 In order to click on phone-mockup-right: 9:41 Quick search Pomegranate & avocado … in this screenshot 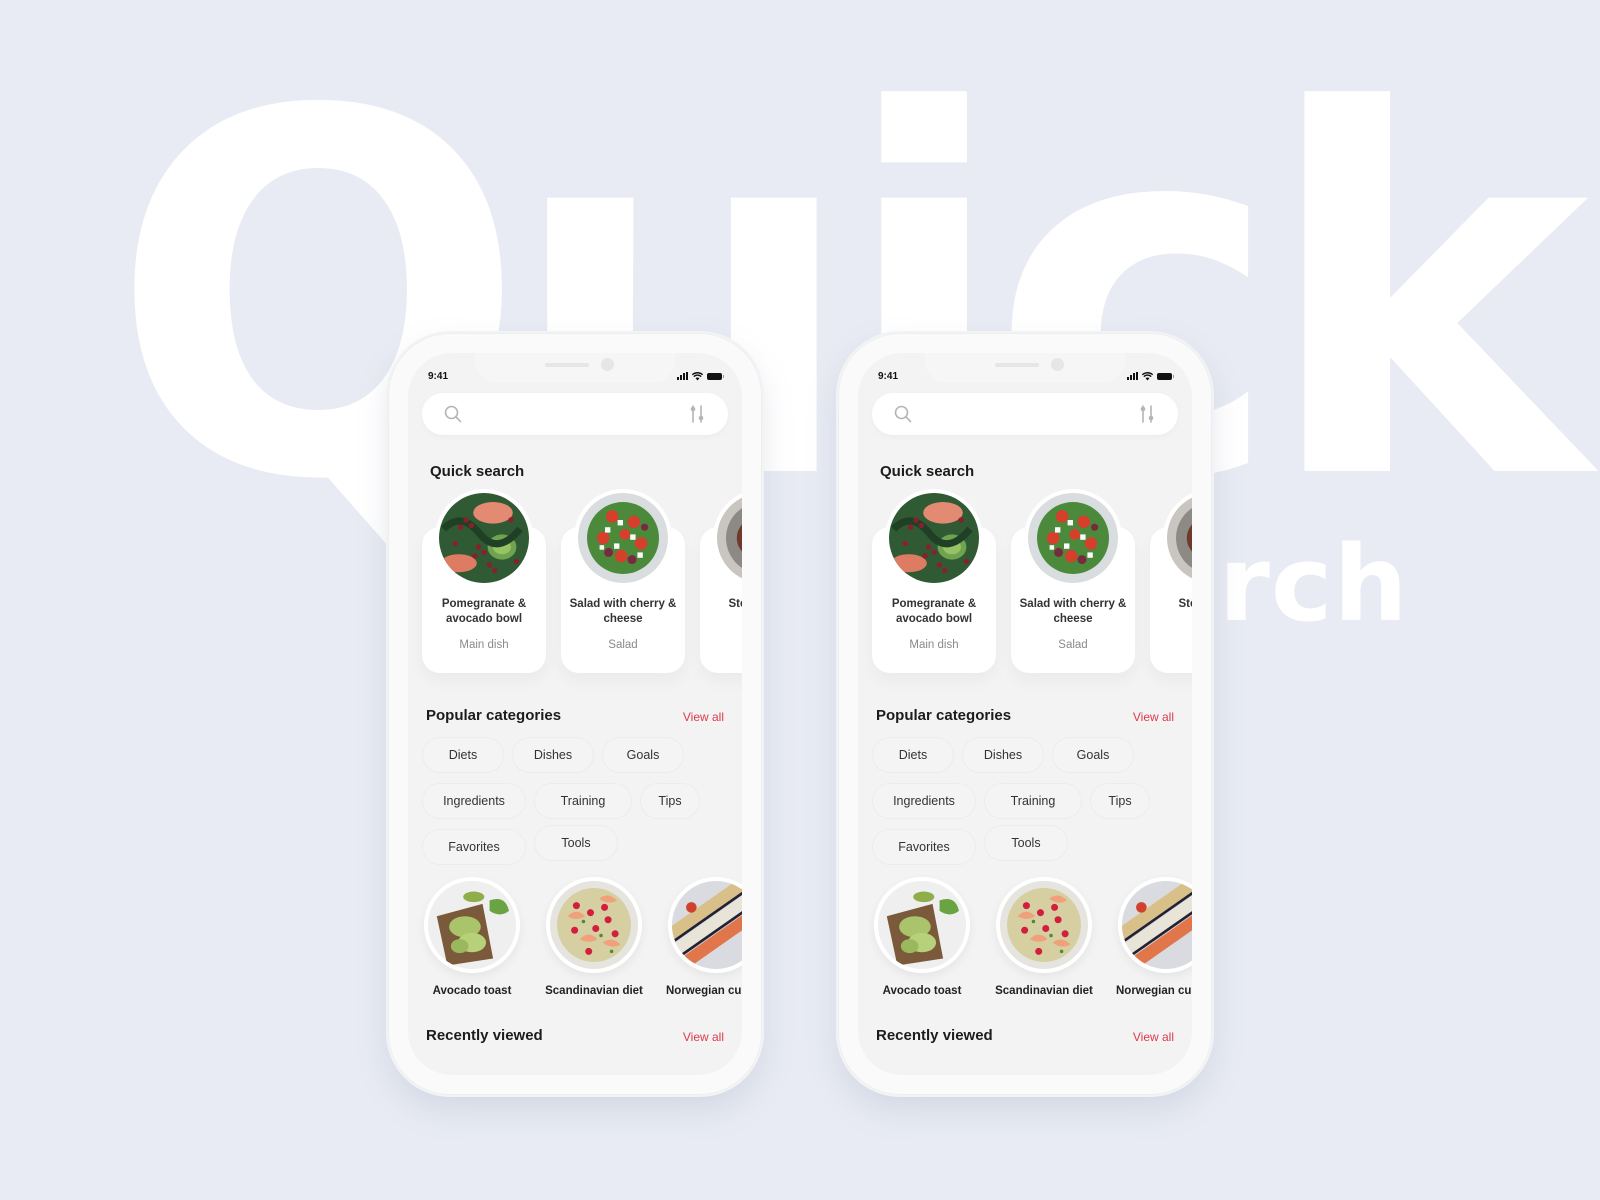, I will do `click(1025, 714)`.